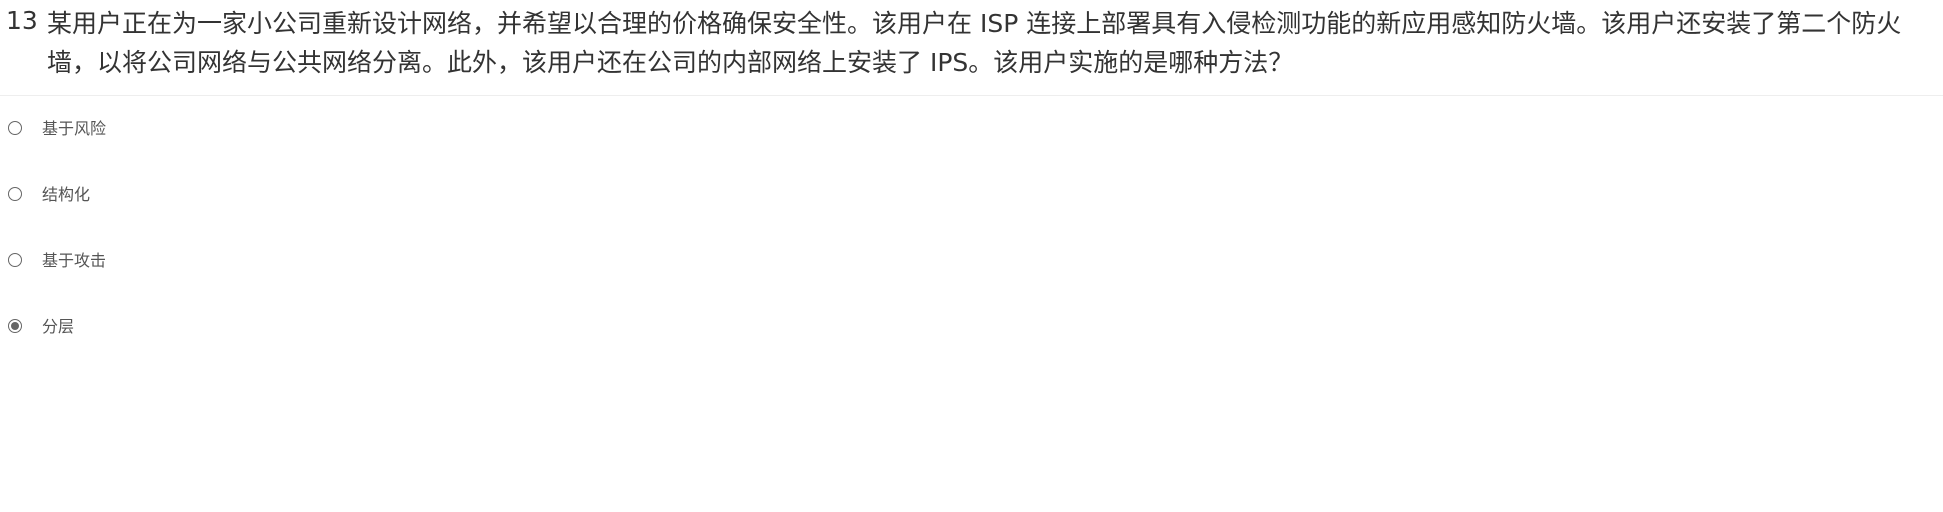 The image size is (1943, 512). What do you see at coordinates (58, 327) in the screenshot?
I see `option-label: 分层` at bounding box center [58, 327].